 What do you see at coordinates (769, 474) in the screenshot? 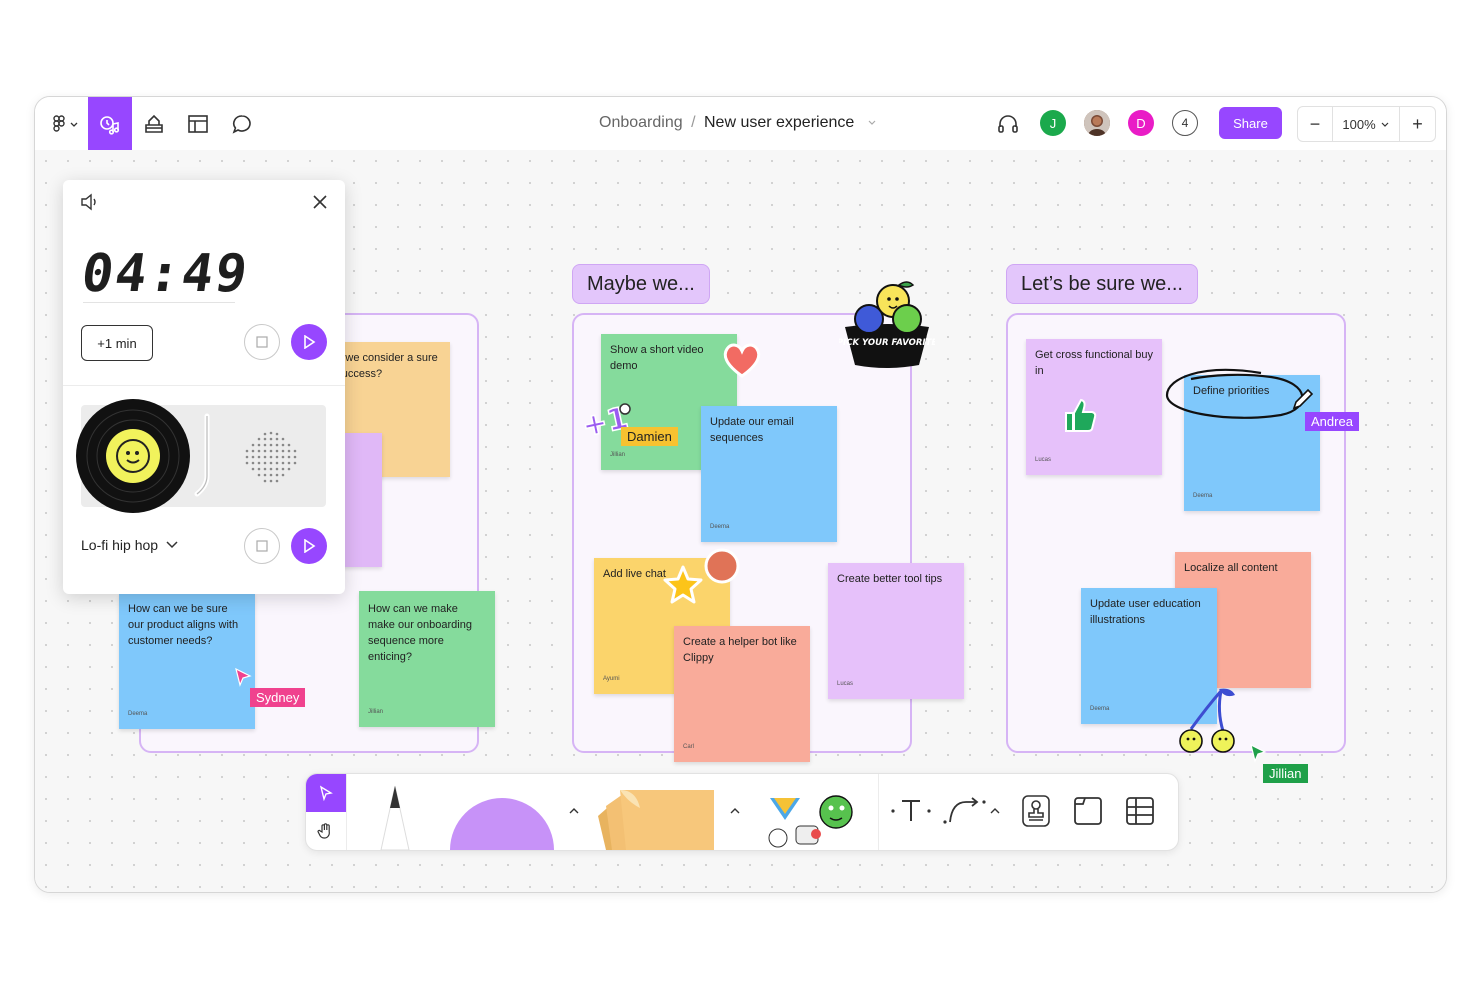
I see `sticky-note: Update our email sequences Deema` at bounding box center [769, 474].